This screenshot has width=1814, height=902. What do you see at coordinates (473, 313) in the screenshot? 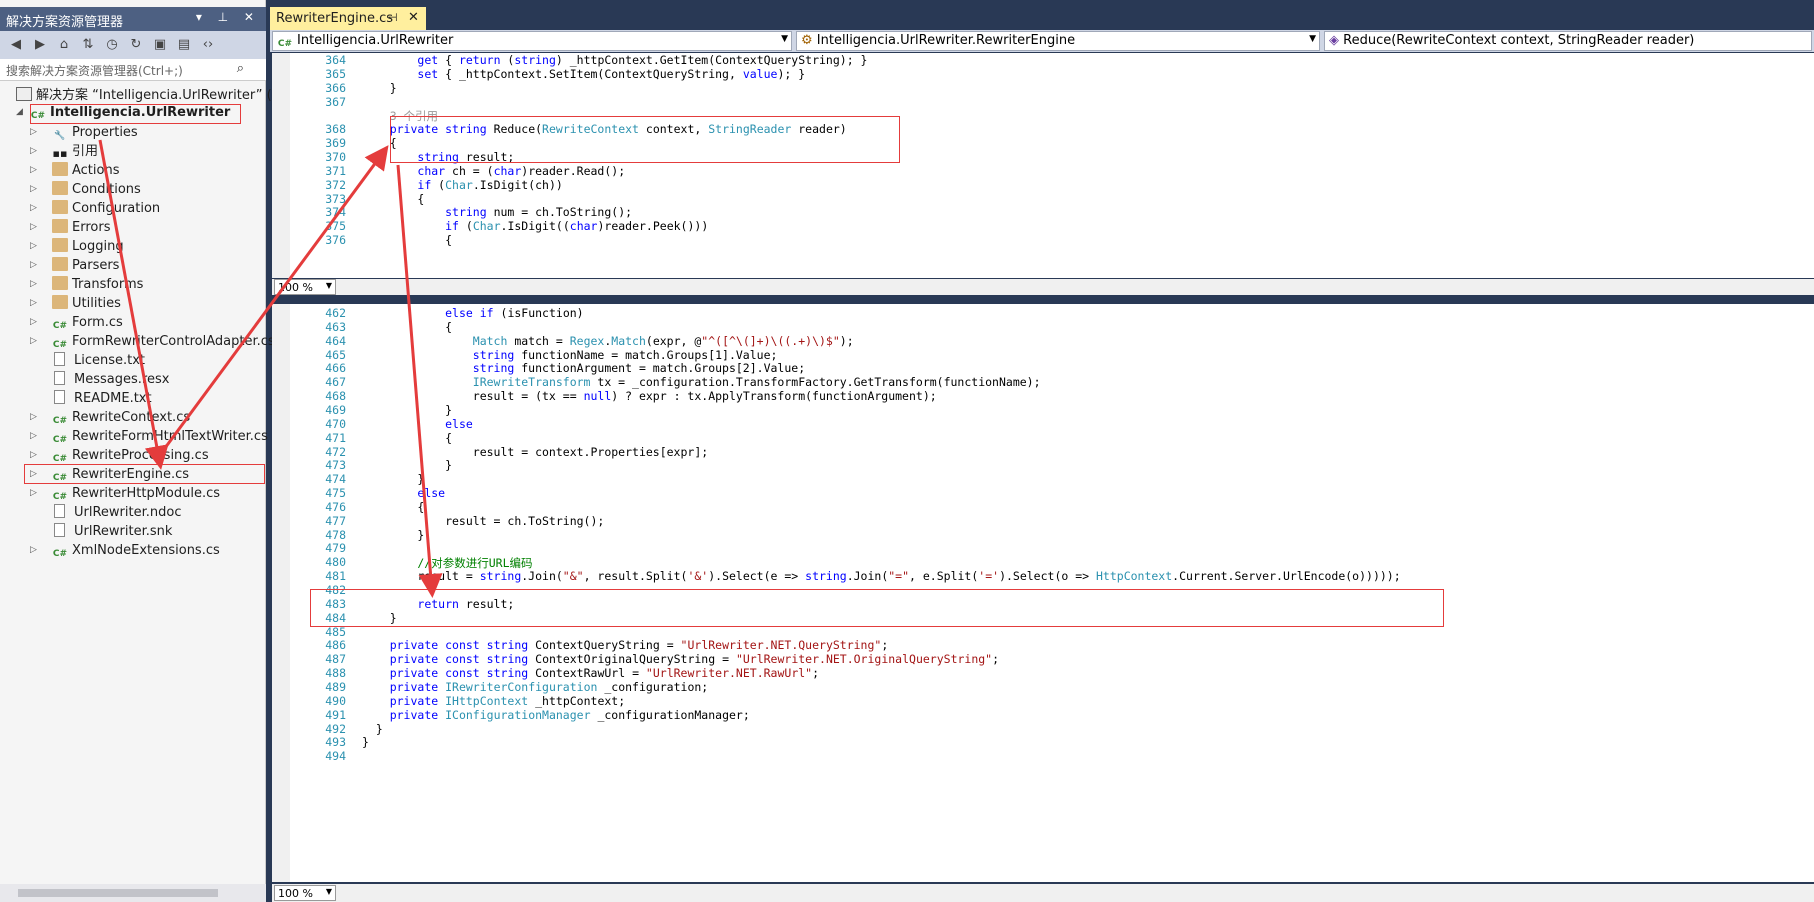
I see `code-line: else if (isFunction)` at bounding box center [473, 313].